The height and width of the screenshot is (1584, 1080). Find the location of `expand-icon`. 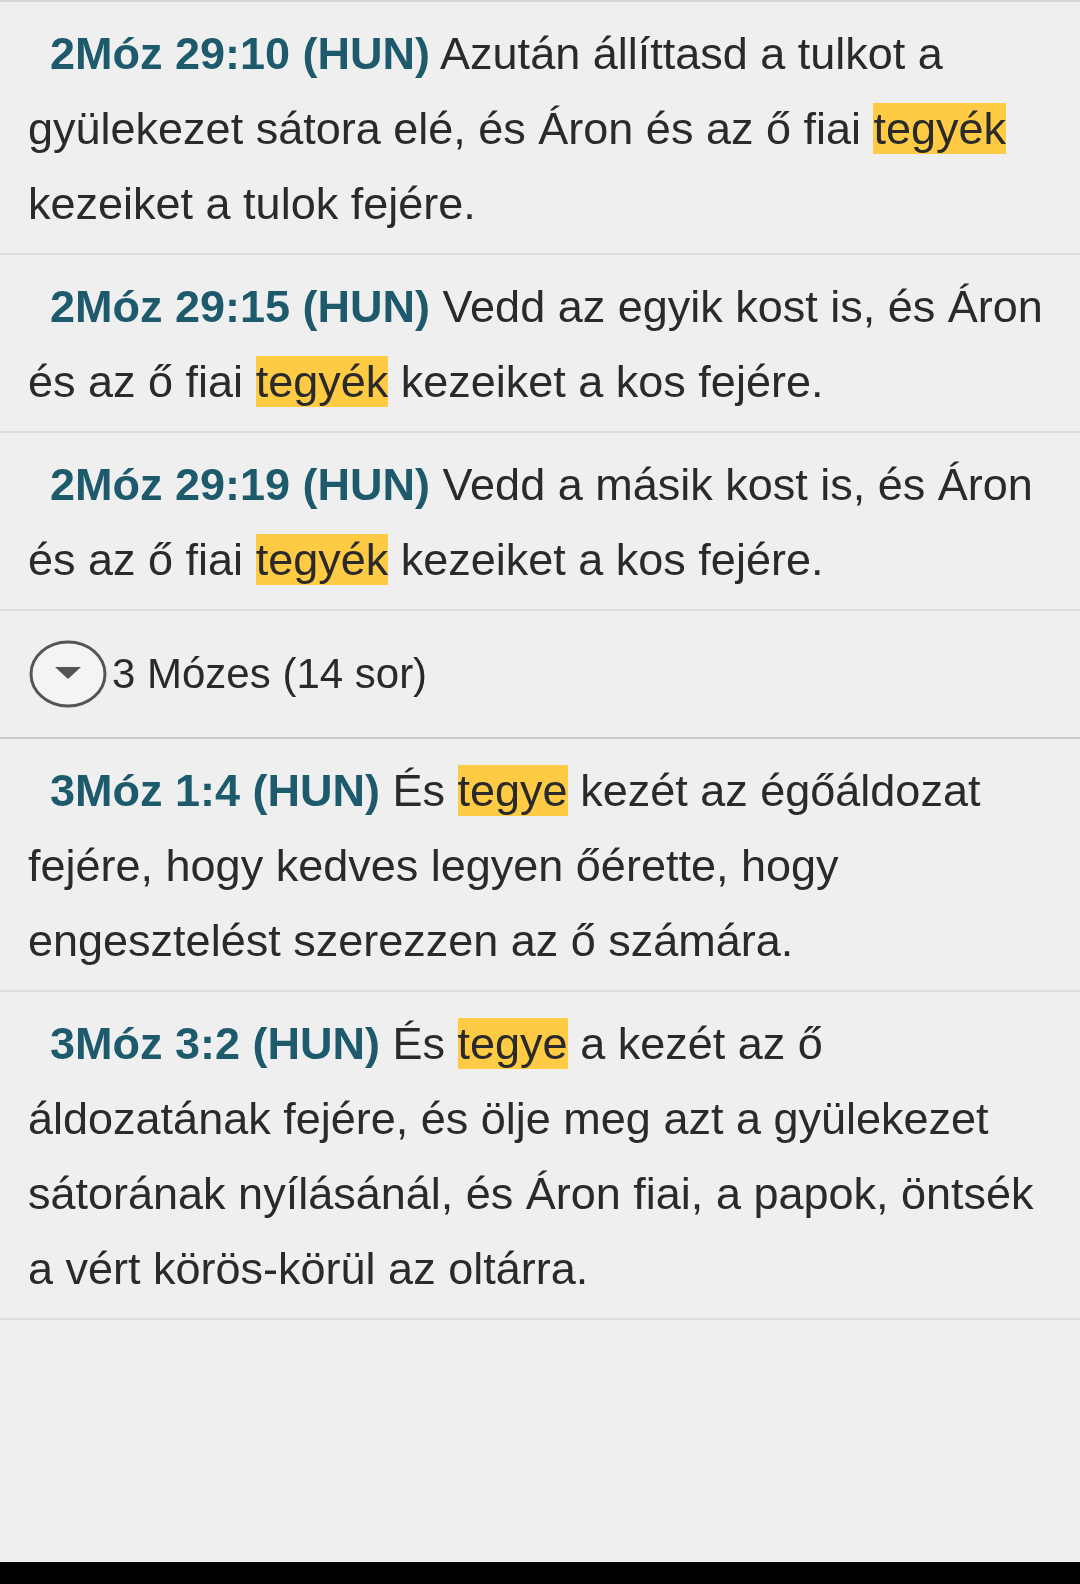

expand-icon is located at coordinates (68, 674).